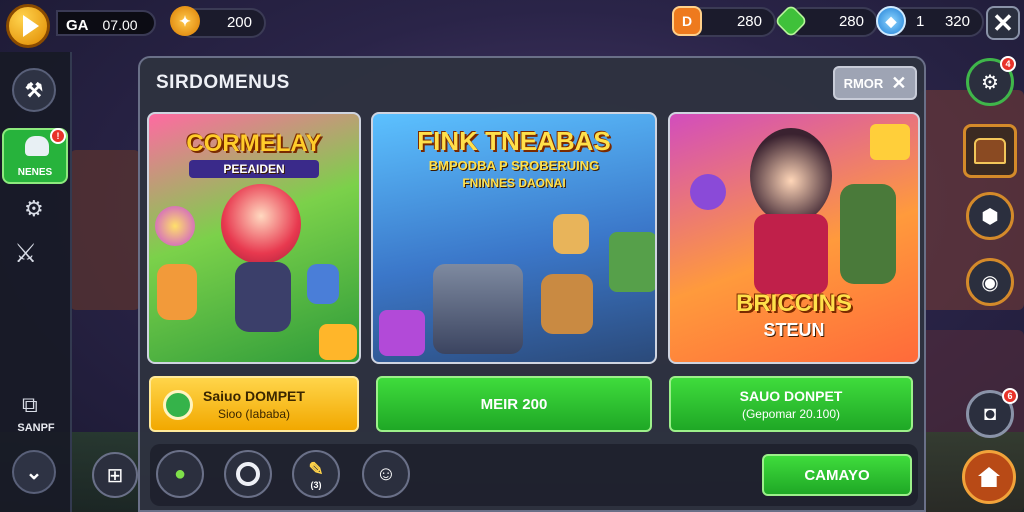  I want to click on card-button-subtitle: (Gepomar 20.100), so click(791, 413).